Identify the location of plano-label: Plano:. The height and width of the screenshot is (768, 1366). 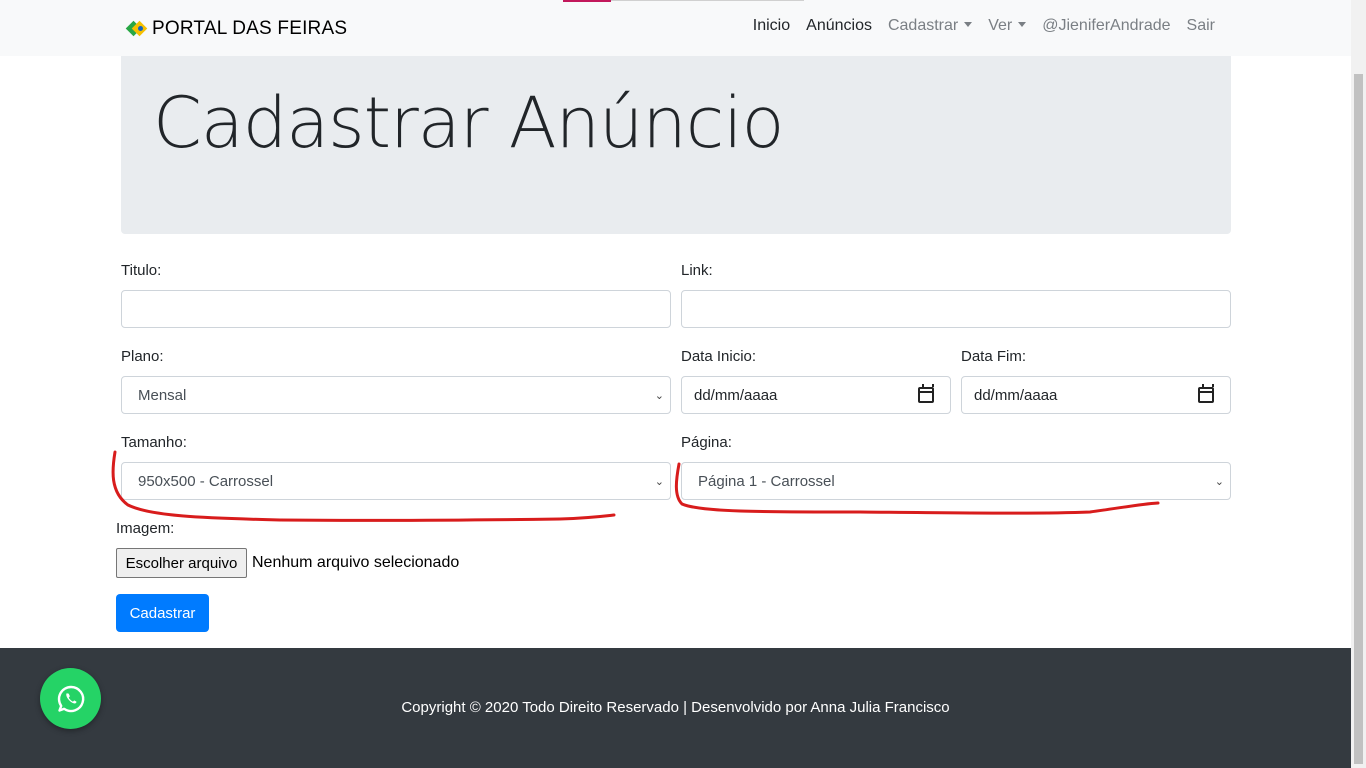
(142, 356).